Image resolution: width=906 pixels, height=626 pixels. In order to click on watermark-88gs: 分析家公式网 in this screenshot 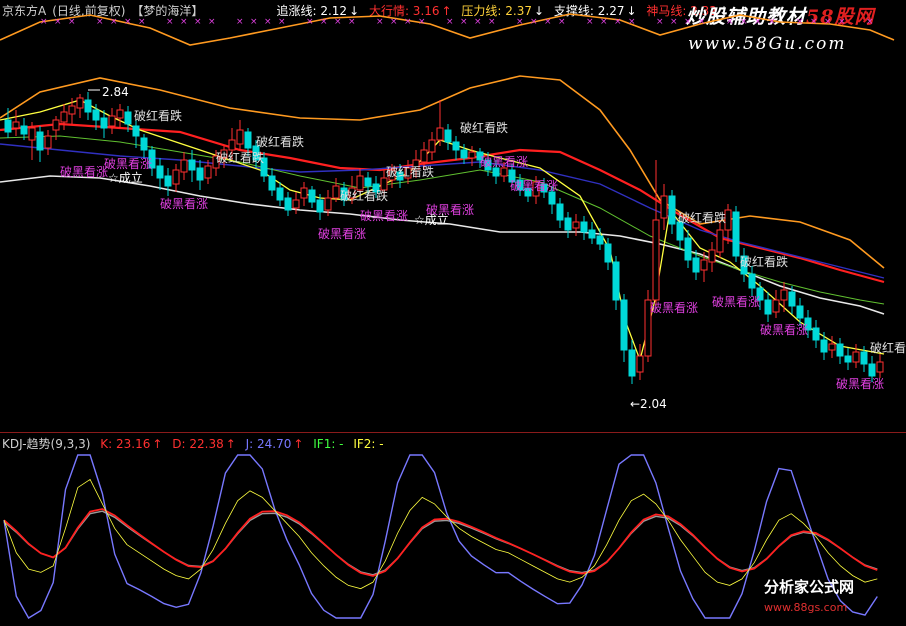, I will do `click(809, 587)`.